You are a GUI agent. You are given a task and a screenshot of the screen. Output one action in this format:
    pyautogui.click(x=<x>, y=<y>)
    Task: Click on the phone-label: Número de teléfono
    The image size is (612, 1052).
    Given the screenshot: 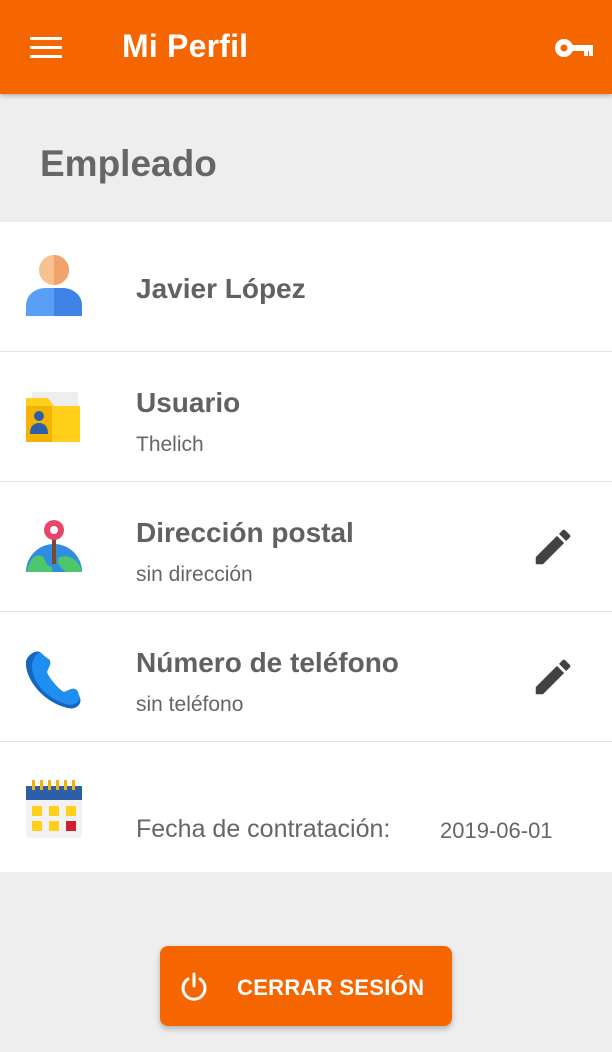 What is the action you would take?
    pyautogui.click(x=267, y=662)
    